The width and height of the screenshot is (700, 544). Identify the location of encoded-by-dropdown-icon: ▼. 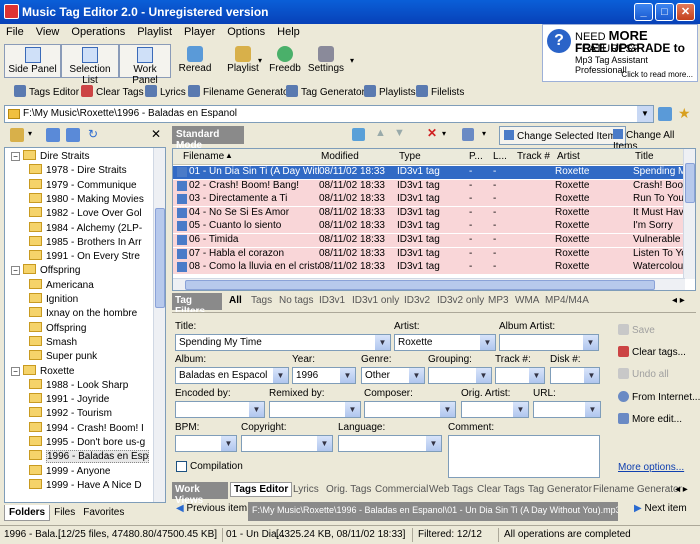
(256, 409).